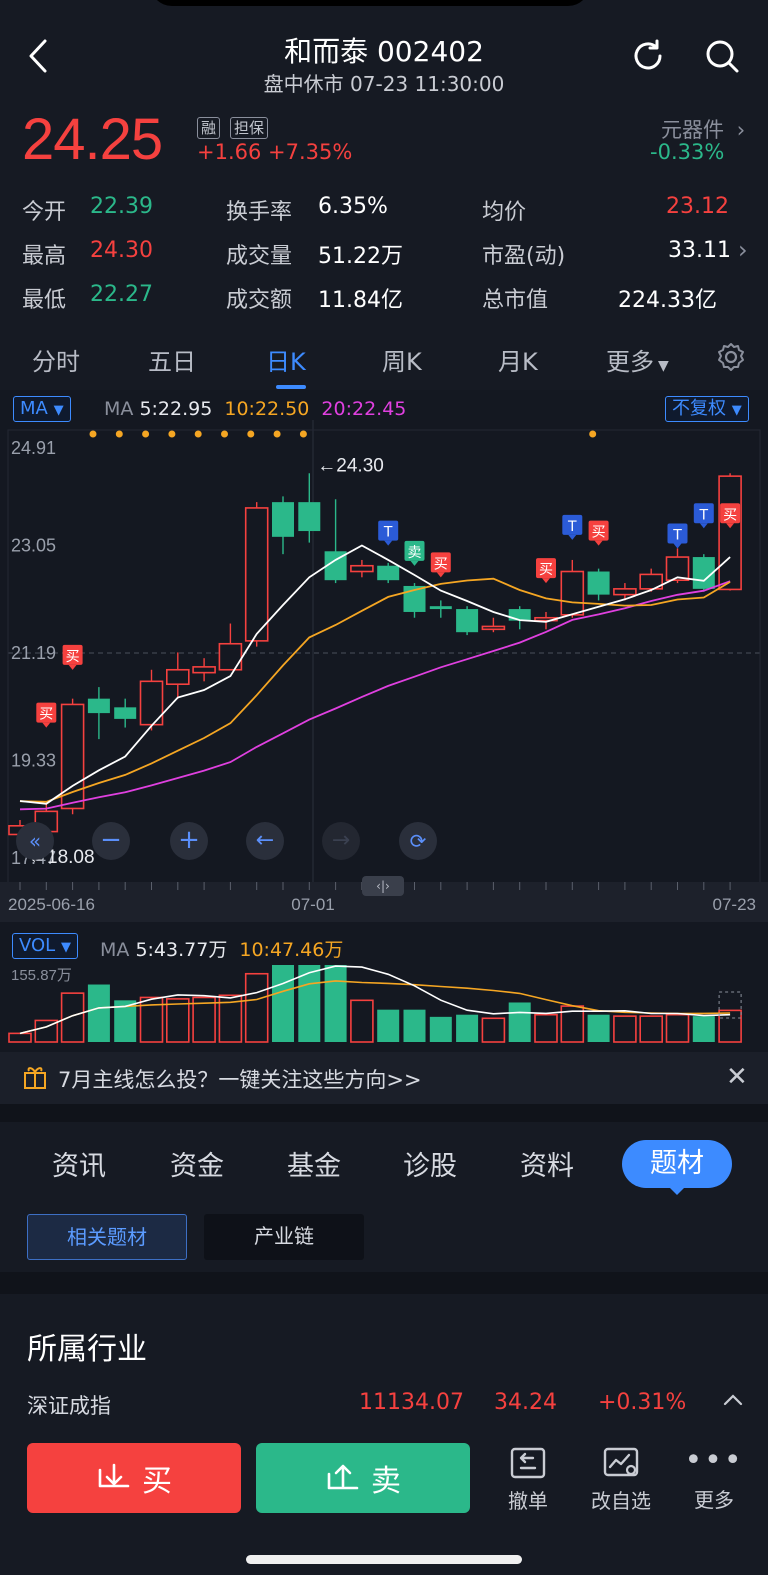 Image resolution: width=768 pixels, height=1575 pixels. Describe the element at coordinates (360, 256) in the screenshot. I see `volume-value: 51.22万` at that location.